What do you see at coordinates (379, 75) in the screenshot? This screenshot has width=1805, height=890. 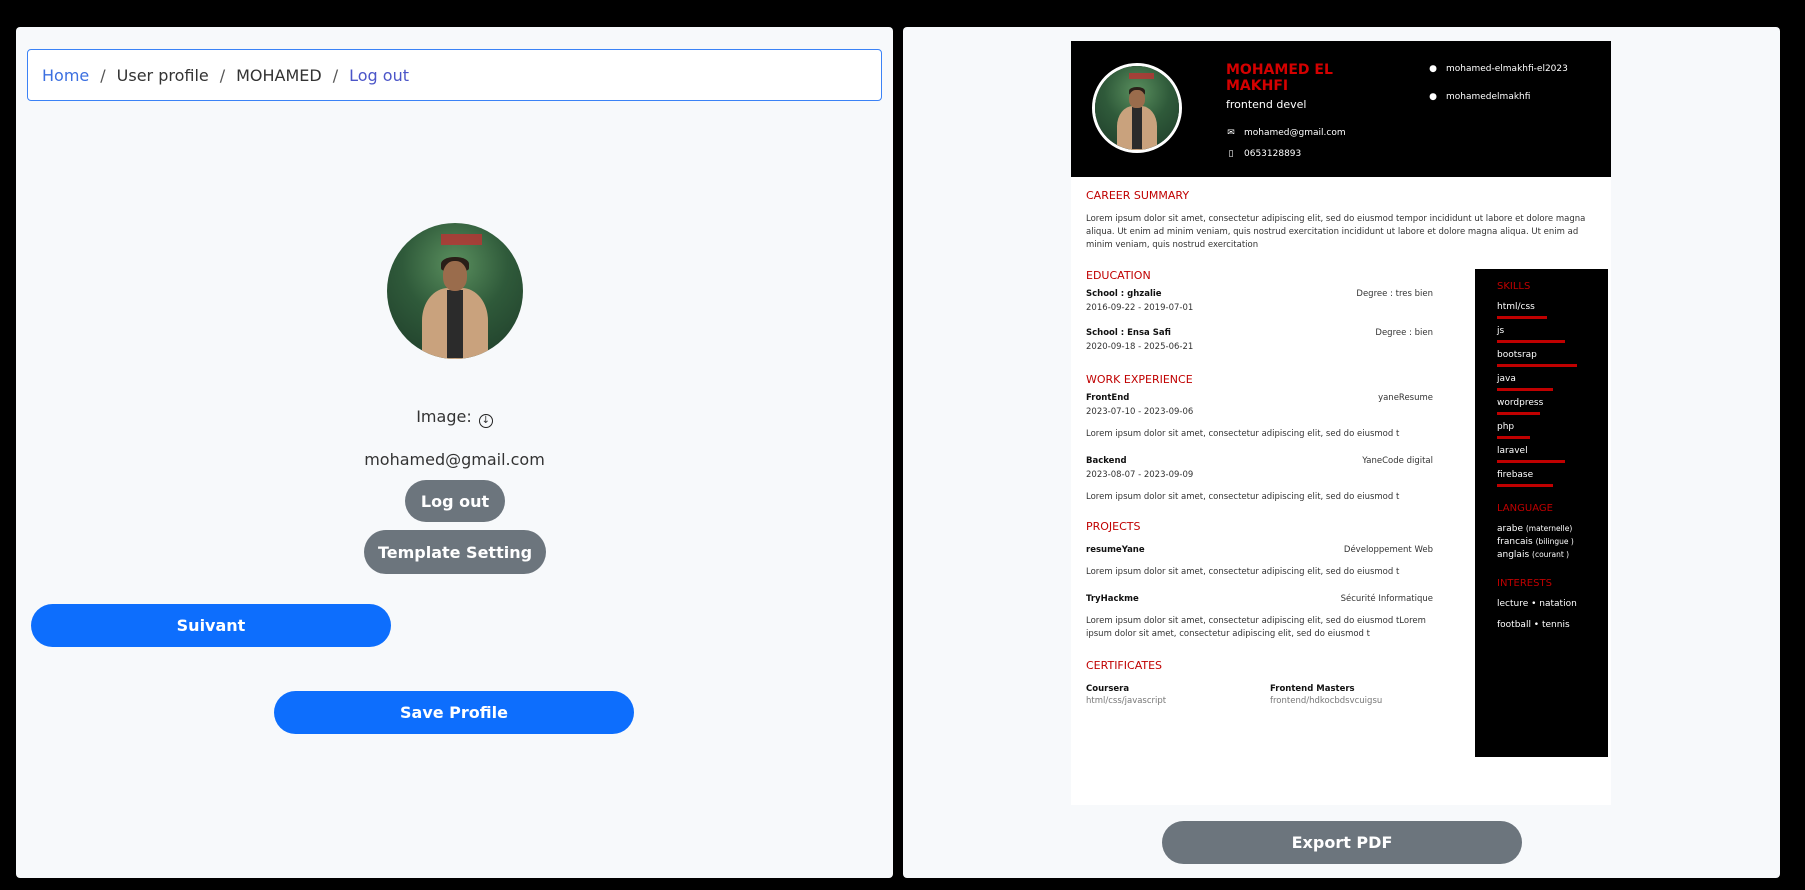 I see `breadcrumb-logout: Log out` at bounding box center [379, 75].